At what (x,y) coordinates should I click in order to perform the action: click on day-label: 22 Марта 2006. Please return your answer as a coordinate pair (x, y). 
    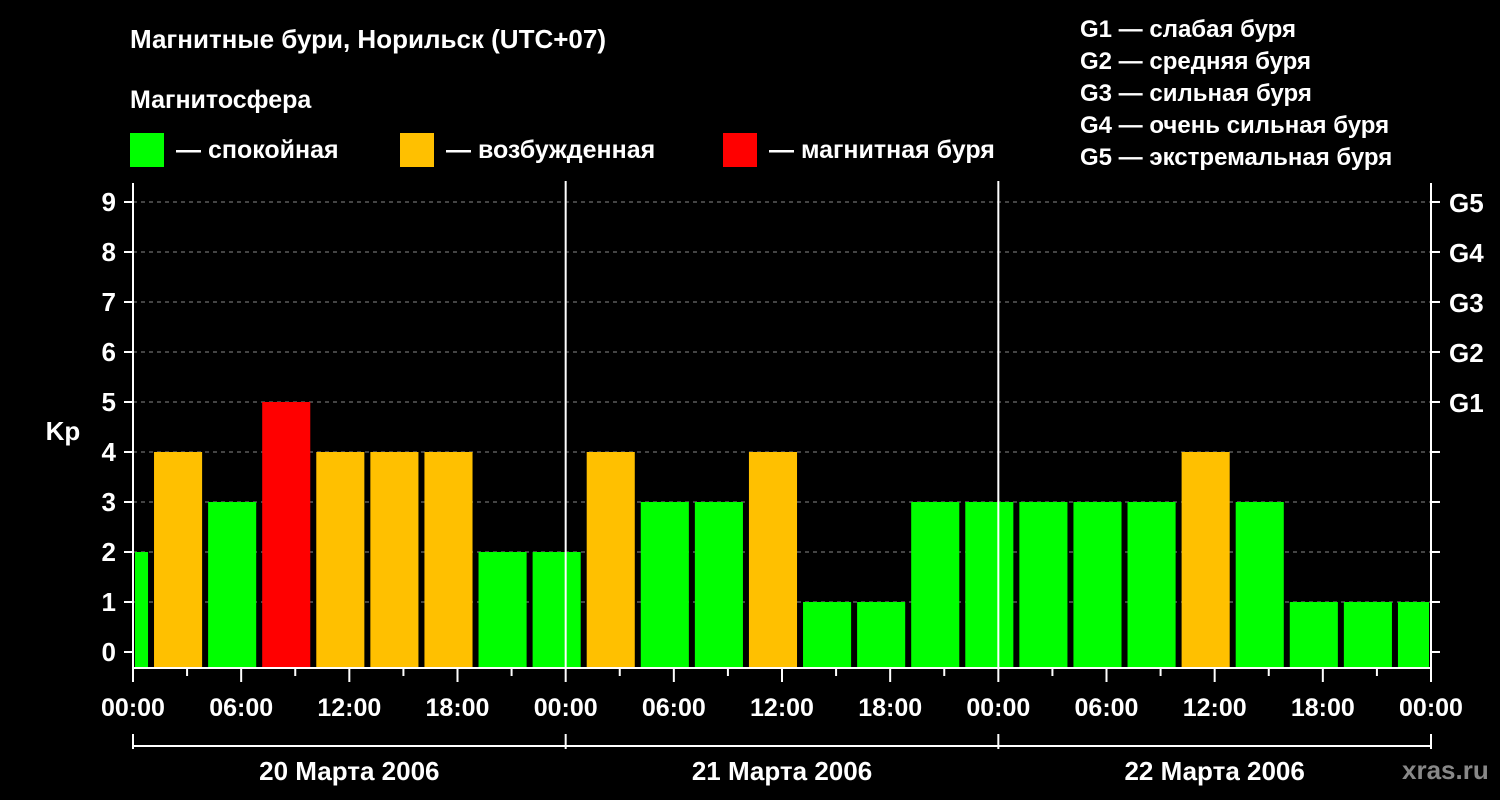
    Looking at the image, I should click on (1214, 771).